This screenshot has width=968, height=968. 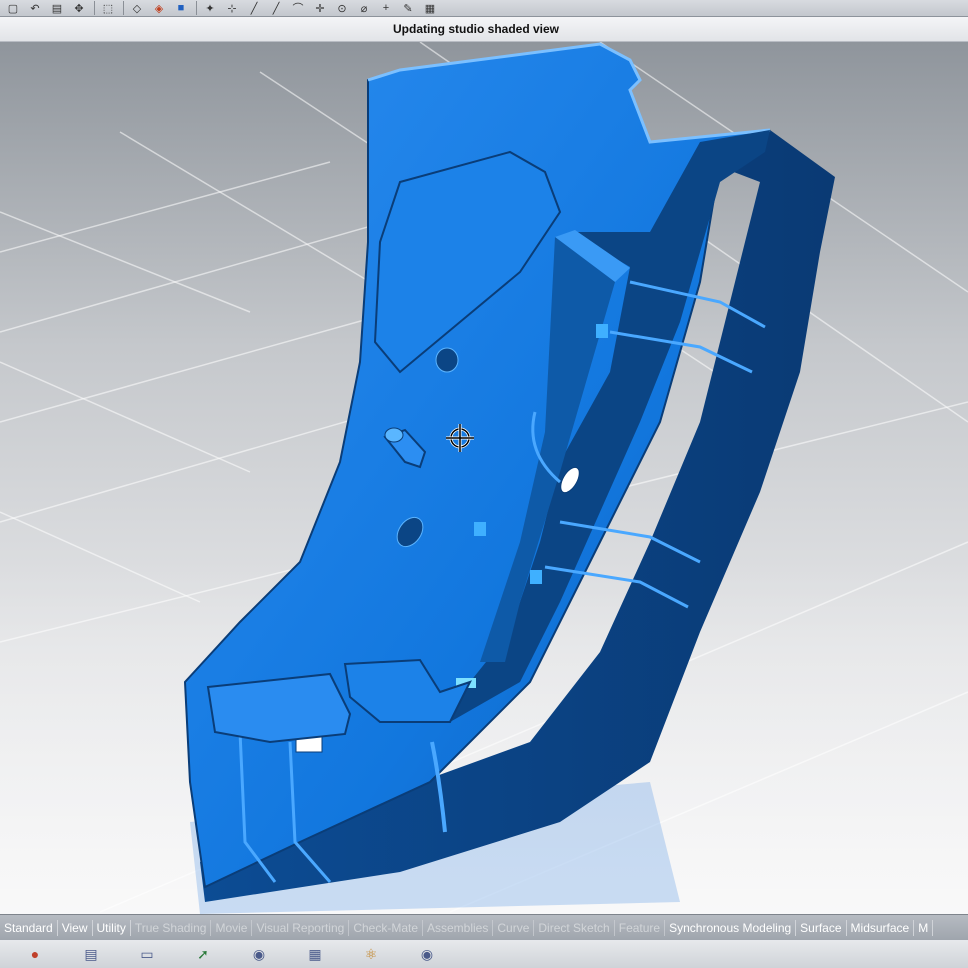 I want to click on status-message: Updating studio shaded view, so click(x=476, y=29).